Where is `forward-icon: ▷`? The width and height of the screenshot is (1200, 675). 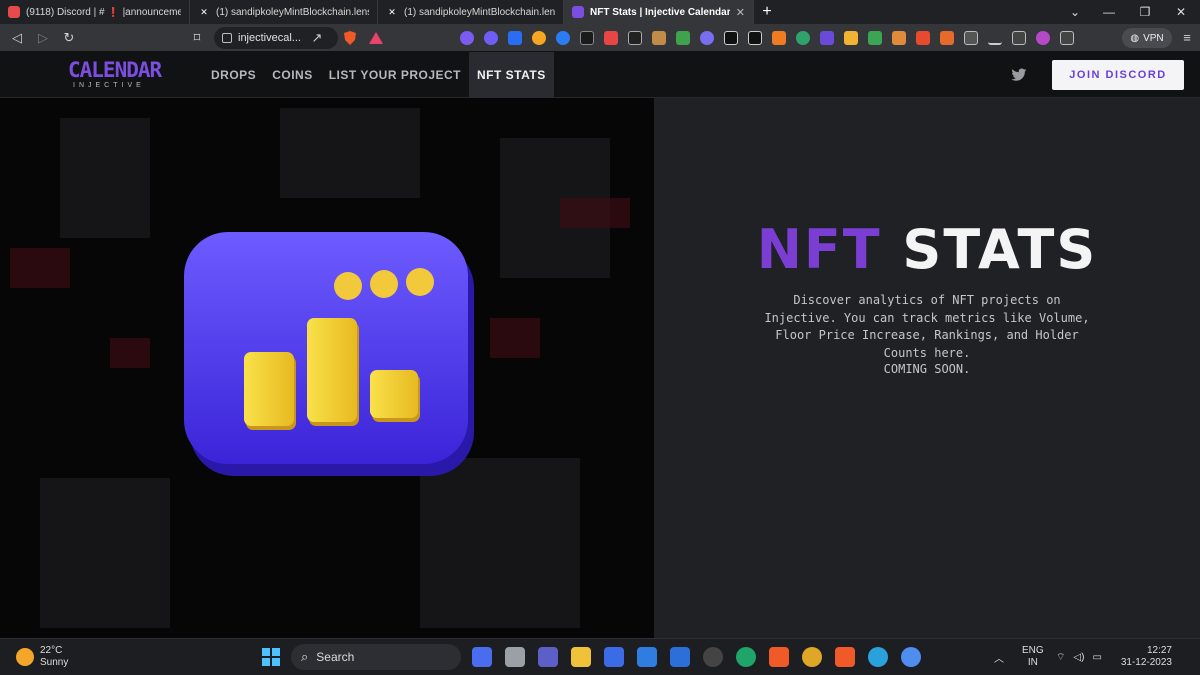 forward-icon: ▷ is located at coordinates (43, 38).